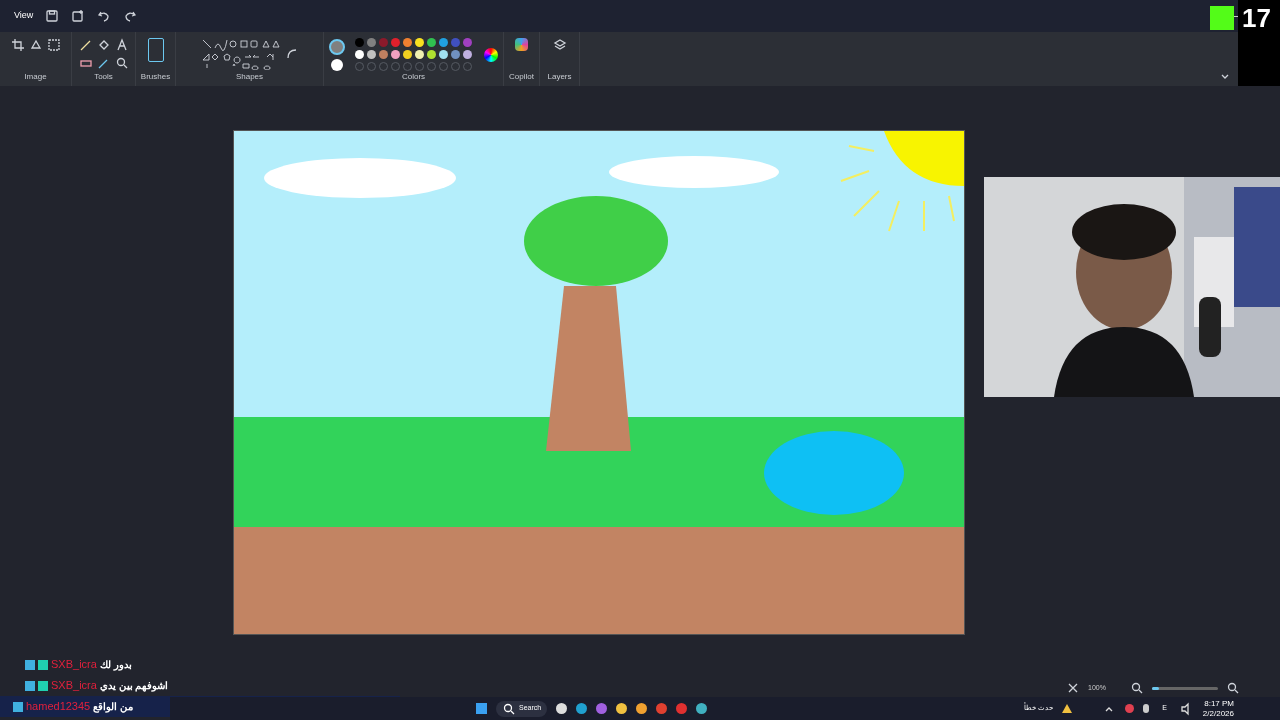 The image size is (1280, 720). Describe the element at coordinates (24, 16) in the screenshot. I see `menu-item: View` at that location.